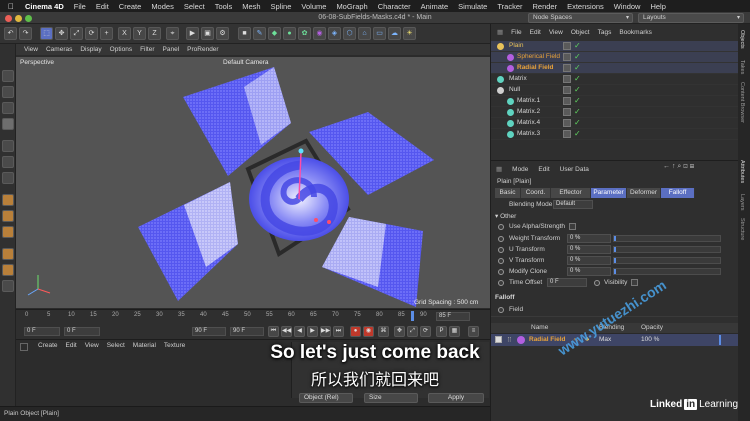 This screenshot has width=750, height=421. What do you see at coordinates (8, 76) in the screenshot?
I see `make-editable-icon` at bounding box center [8, 76].